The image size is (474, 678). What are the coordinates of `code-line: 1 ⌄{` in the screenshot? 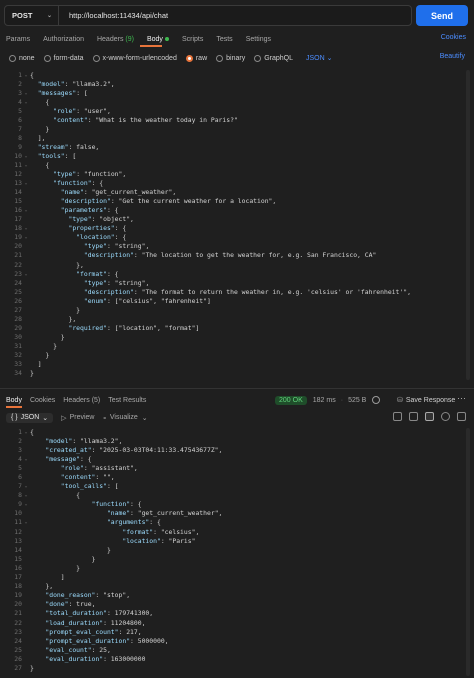 It's located at (237, 74).